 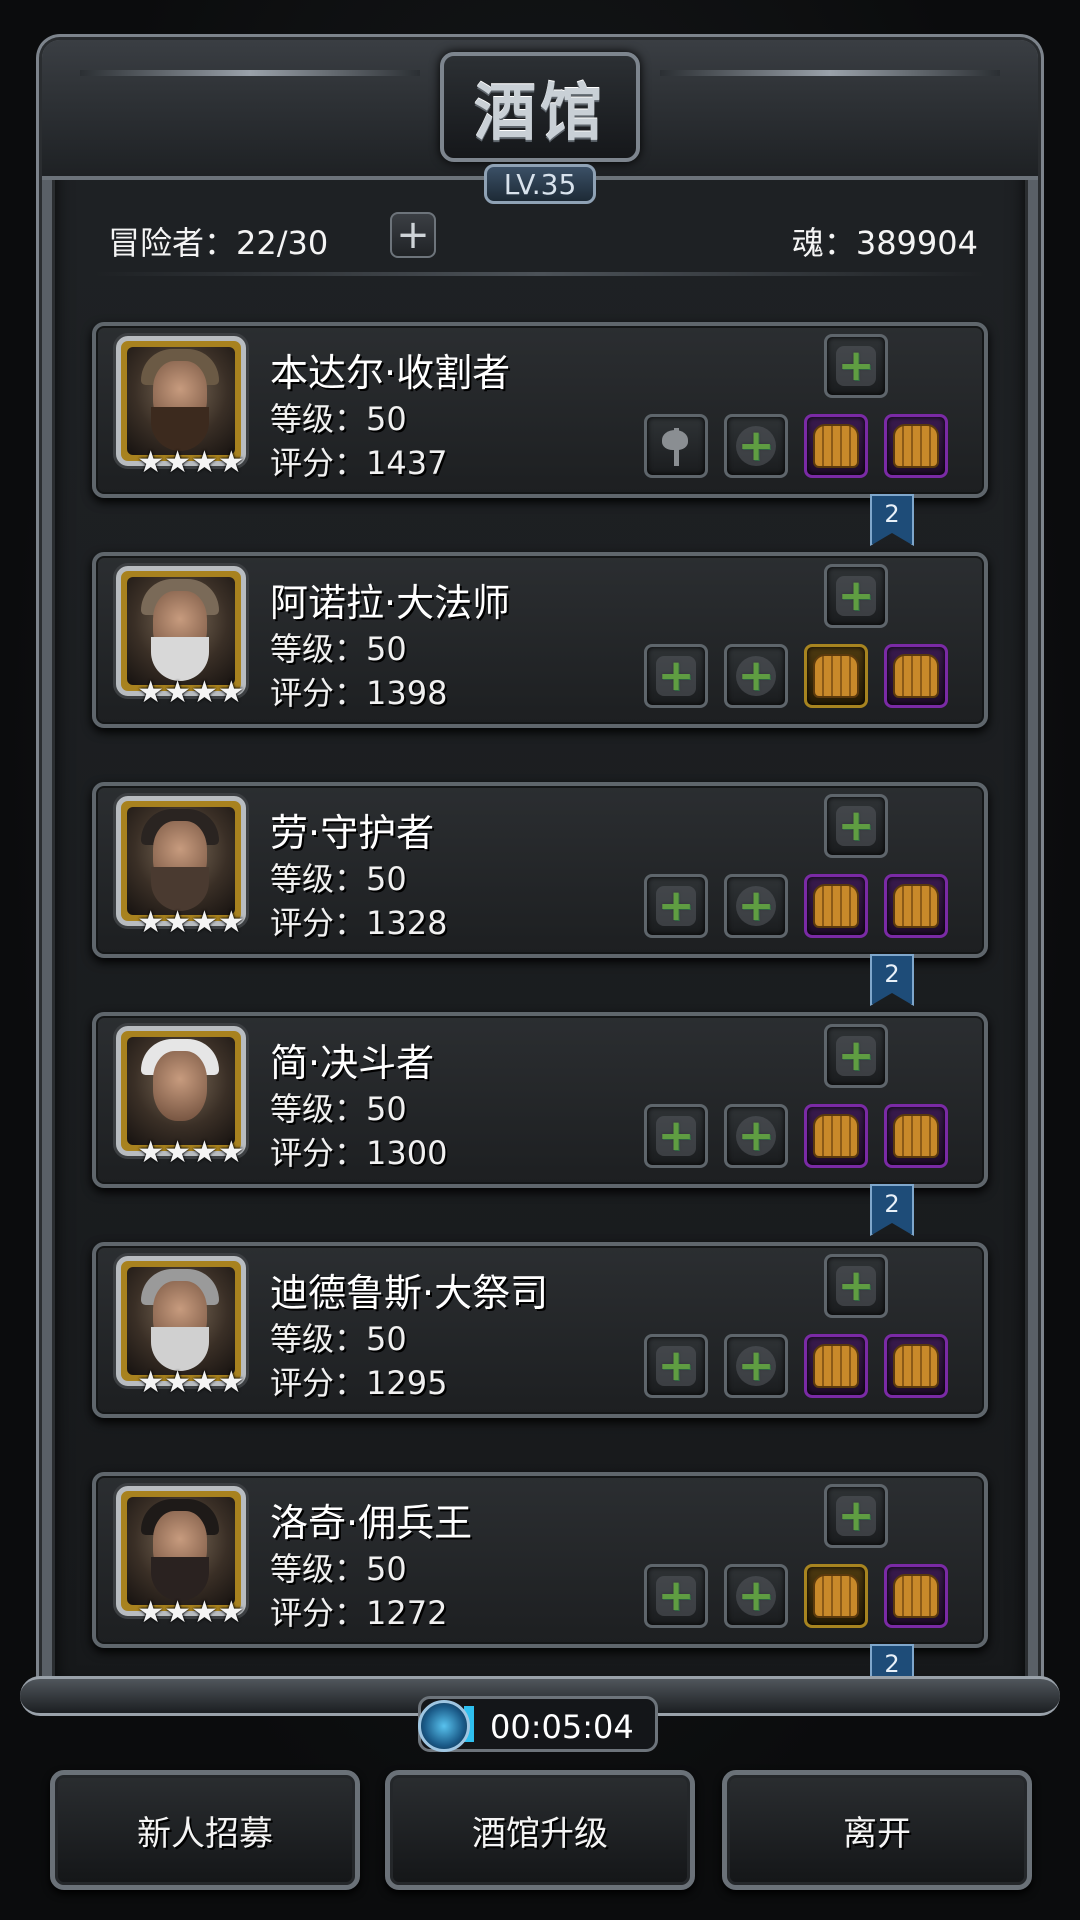 I want to click on tavern-level-badge: LV.35, so click(x=540, y=184).